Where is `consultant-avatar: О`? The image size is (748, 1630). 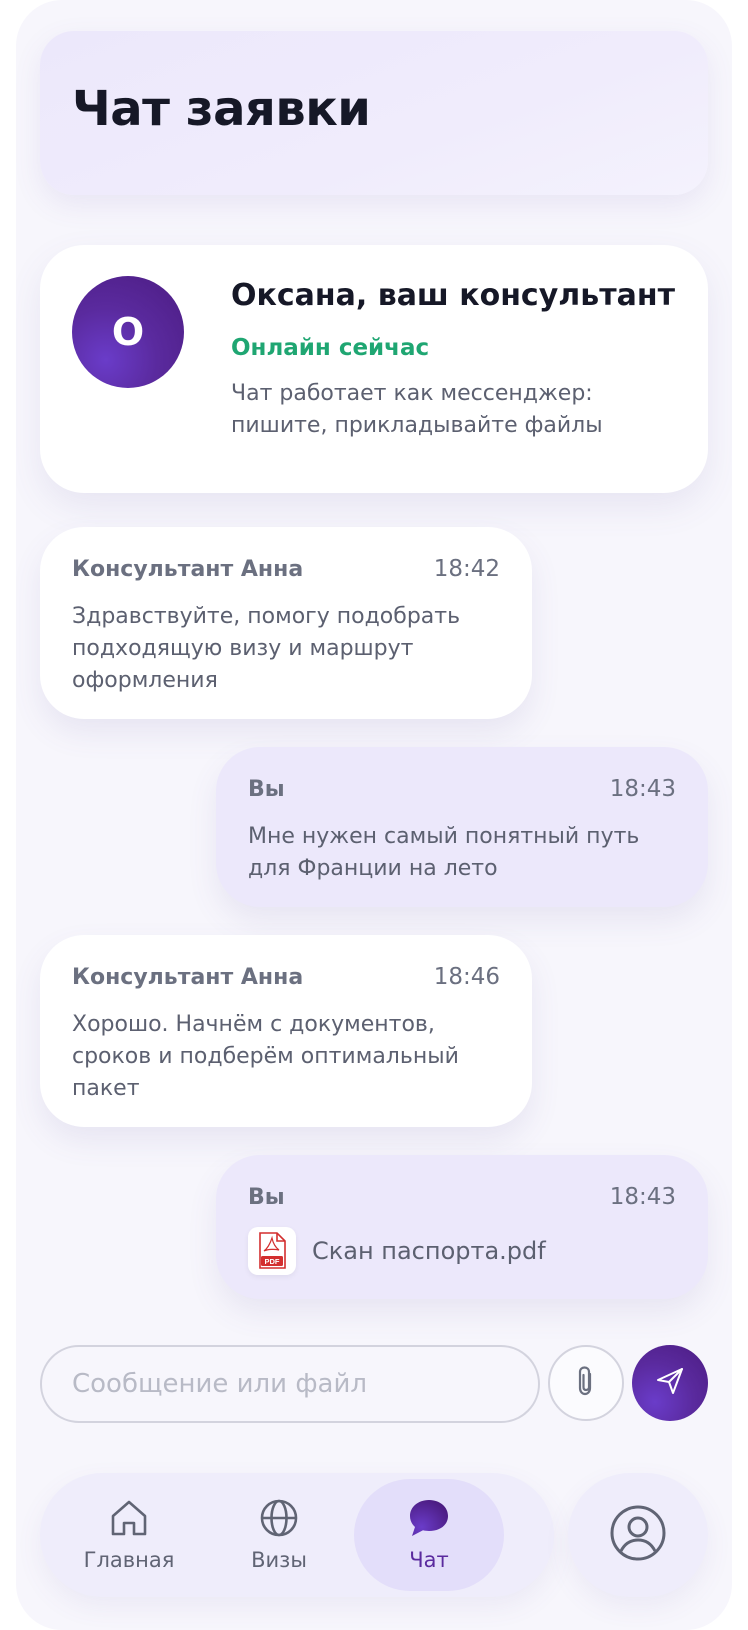
consultant-avatar: О is located at coordinates (128, 332).